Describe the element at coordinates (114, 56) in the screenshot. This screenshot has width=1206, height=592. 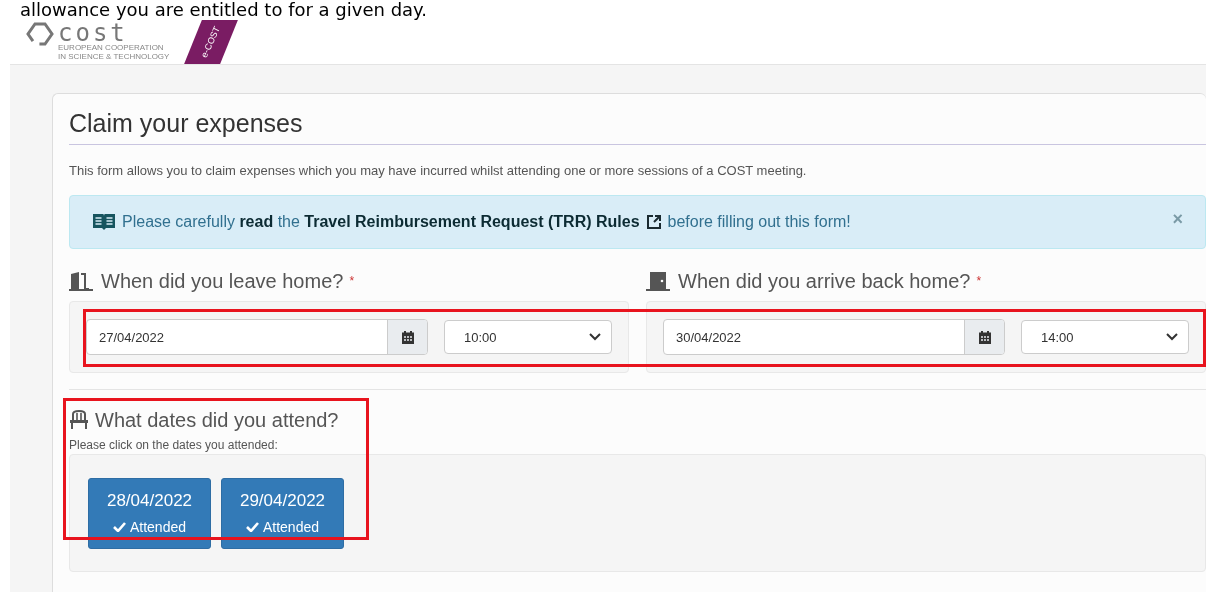
I see `logo-tagline: IN SCIENCE & TECHNOLOGY` at that location.